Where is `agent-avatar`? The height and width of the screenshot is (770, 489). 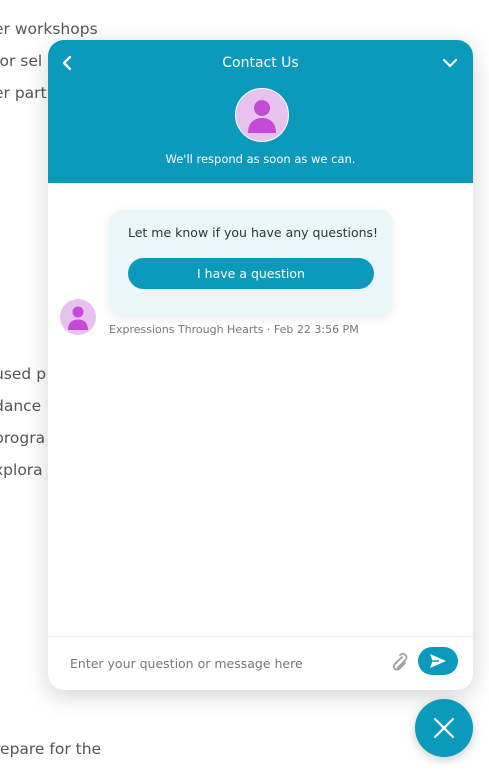 agent-avatar is located at coordinates (261, 115).